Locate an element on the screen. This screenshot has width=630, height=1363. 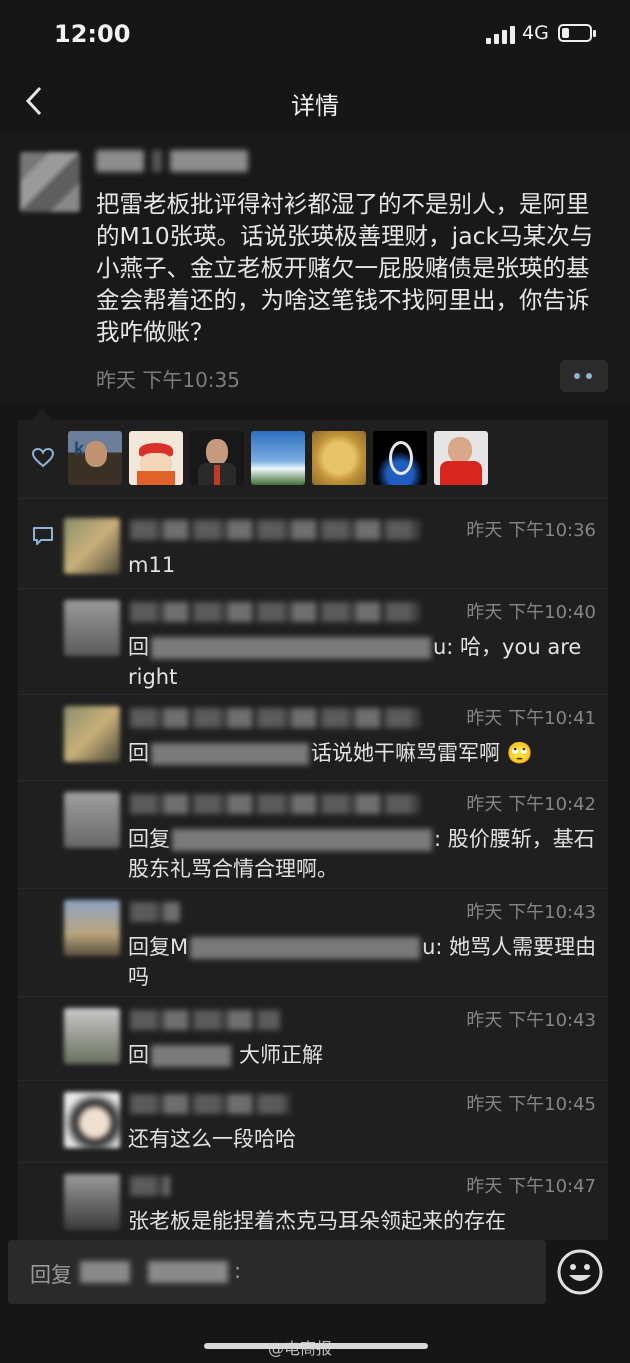
comment-time: 昨天 下午10:40 is located at coordinates (531, 612).